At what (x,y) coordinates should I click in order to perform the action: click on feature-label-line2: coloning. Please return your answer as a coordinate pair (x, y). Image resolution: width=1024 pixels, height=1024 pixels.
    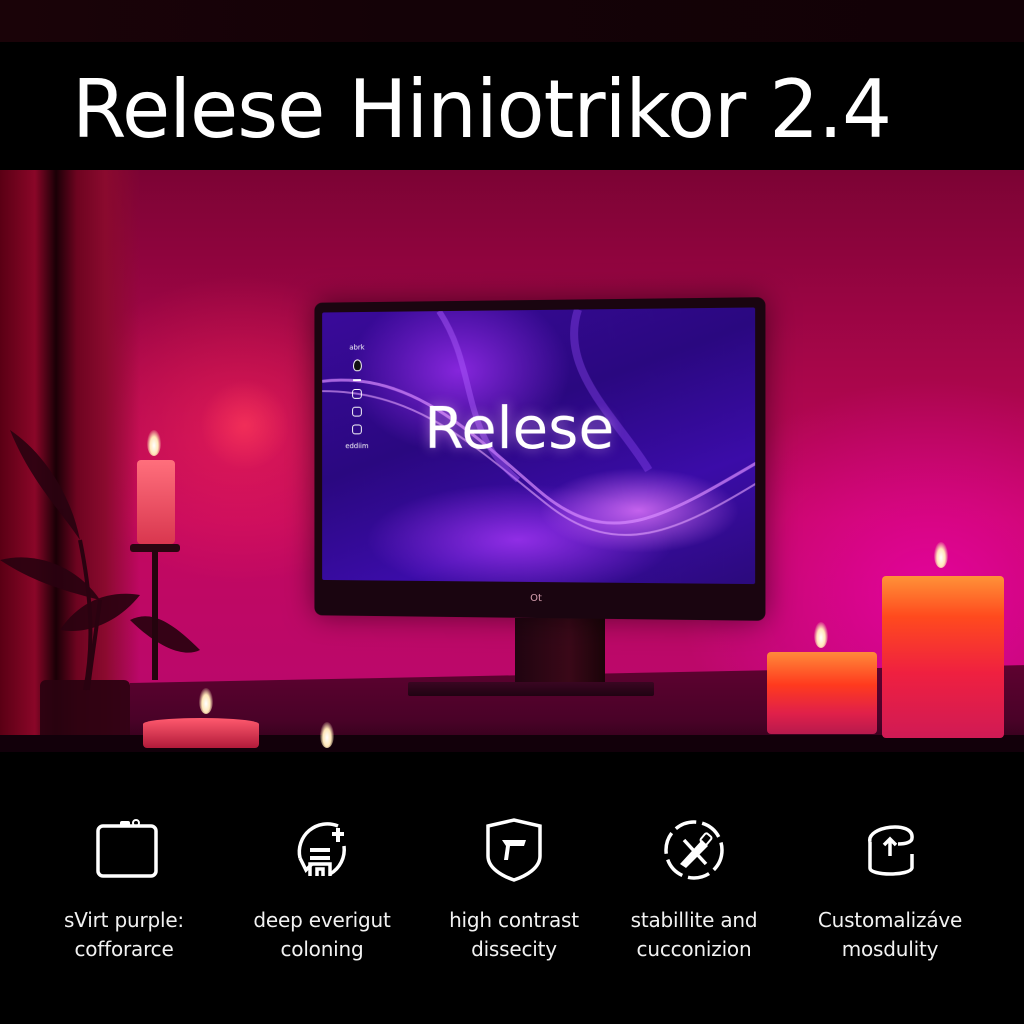
    Looking at the image, I should click on (322, 949).